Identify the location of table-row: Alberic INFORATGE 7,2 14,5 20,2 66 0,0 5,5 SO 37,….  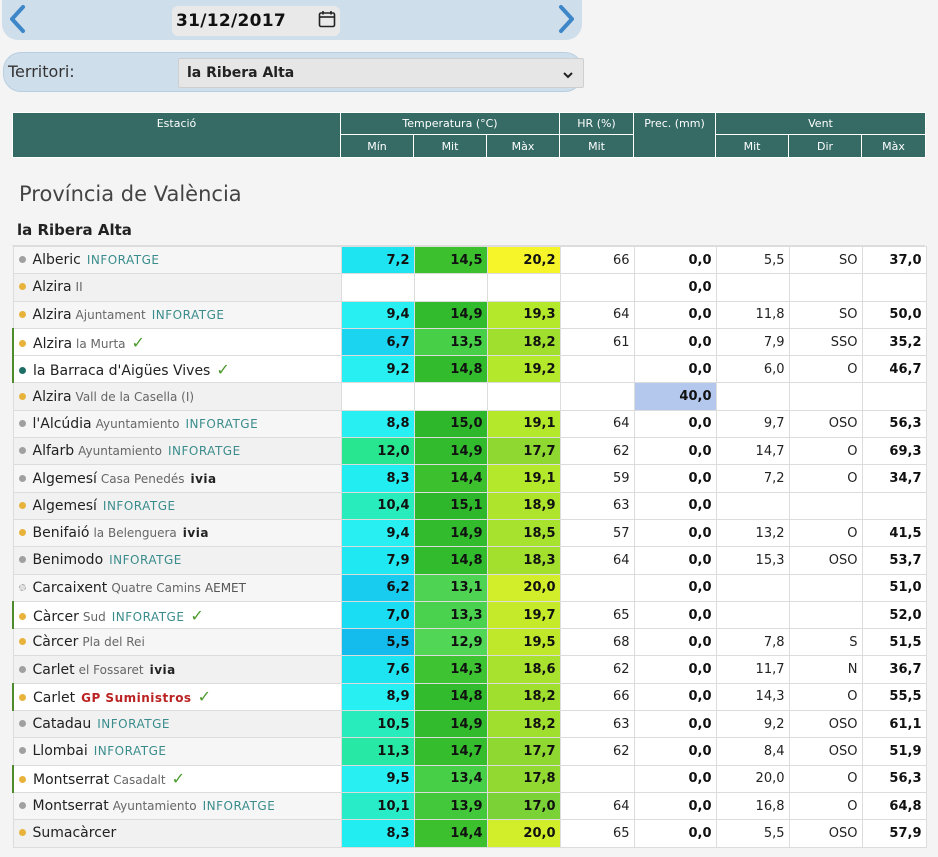
(469, 260).